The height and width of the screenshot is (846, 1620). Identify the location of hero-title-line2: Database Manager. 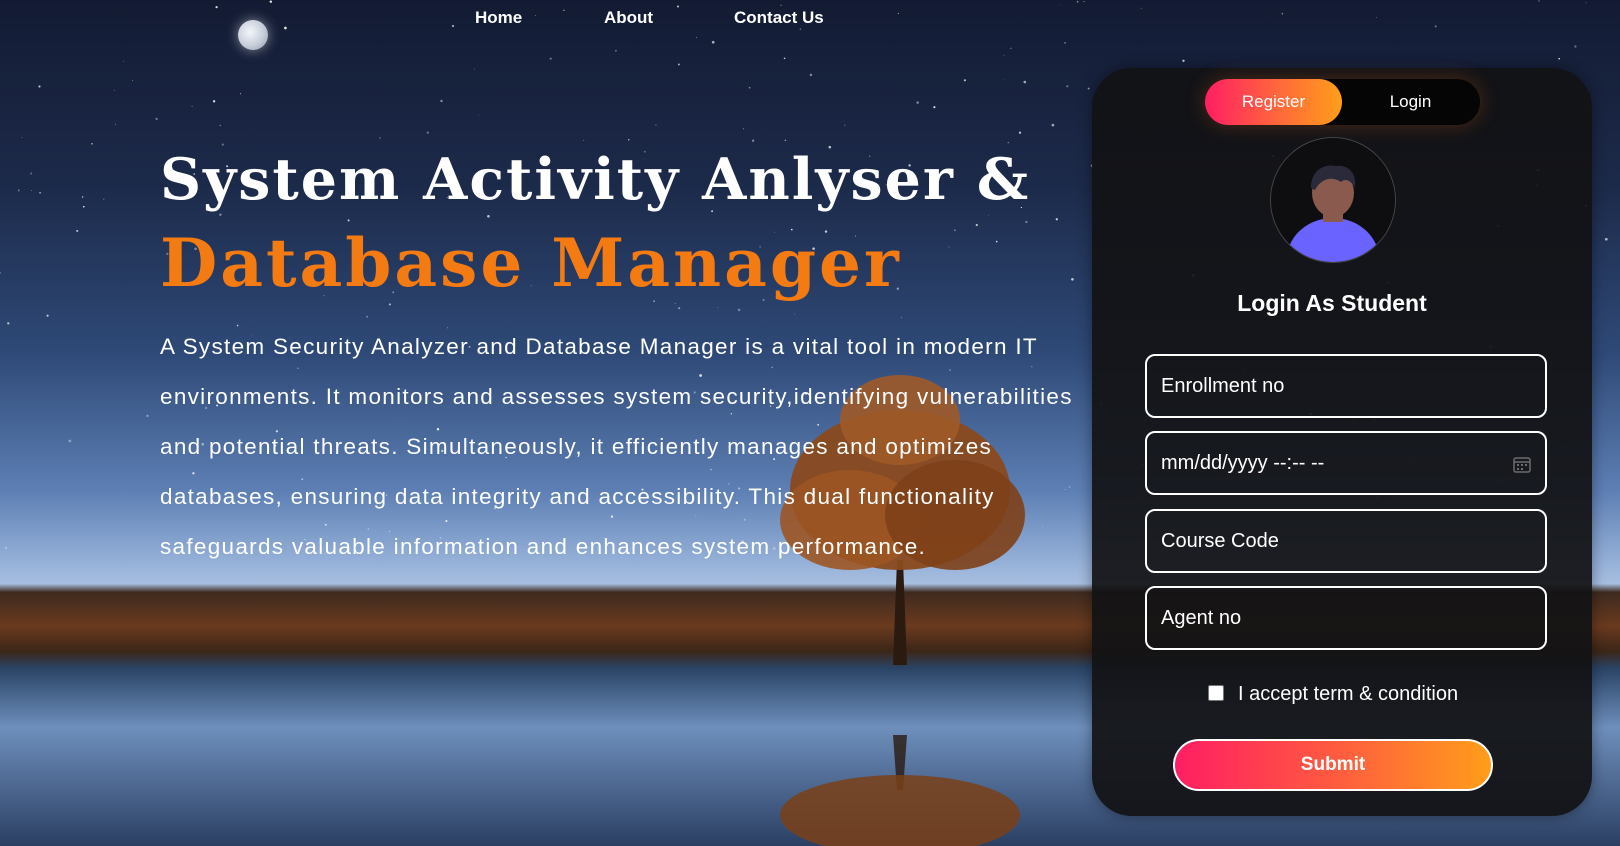
(531, 263).